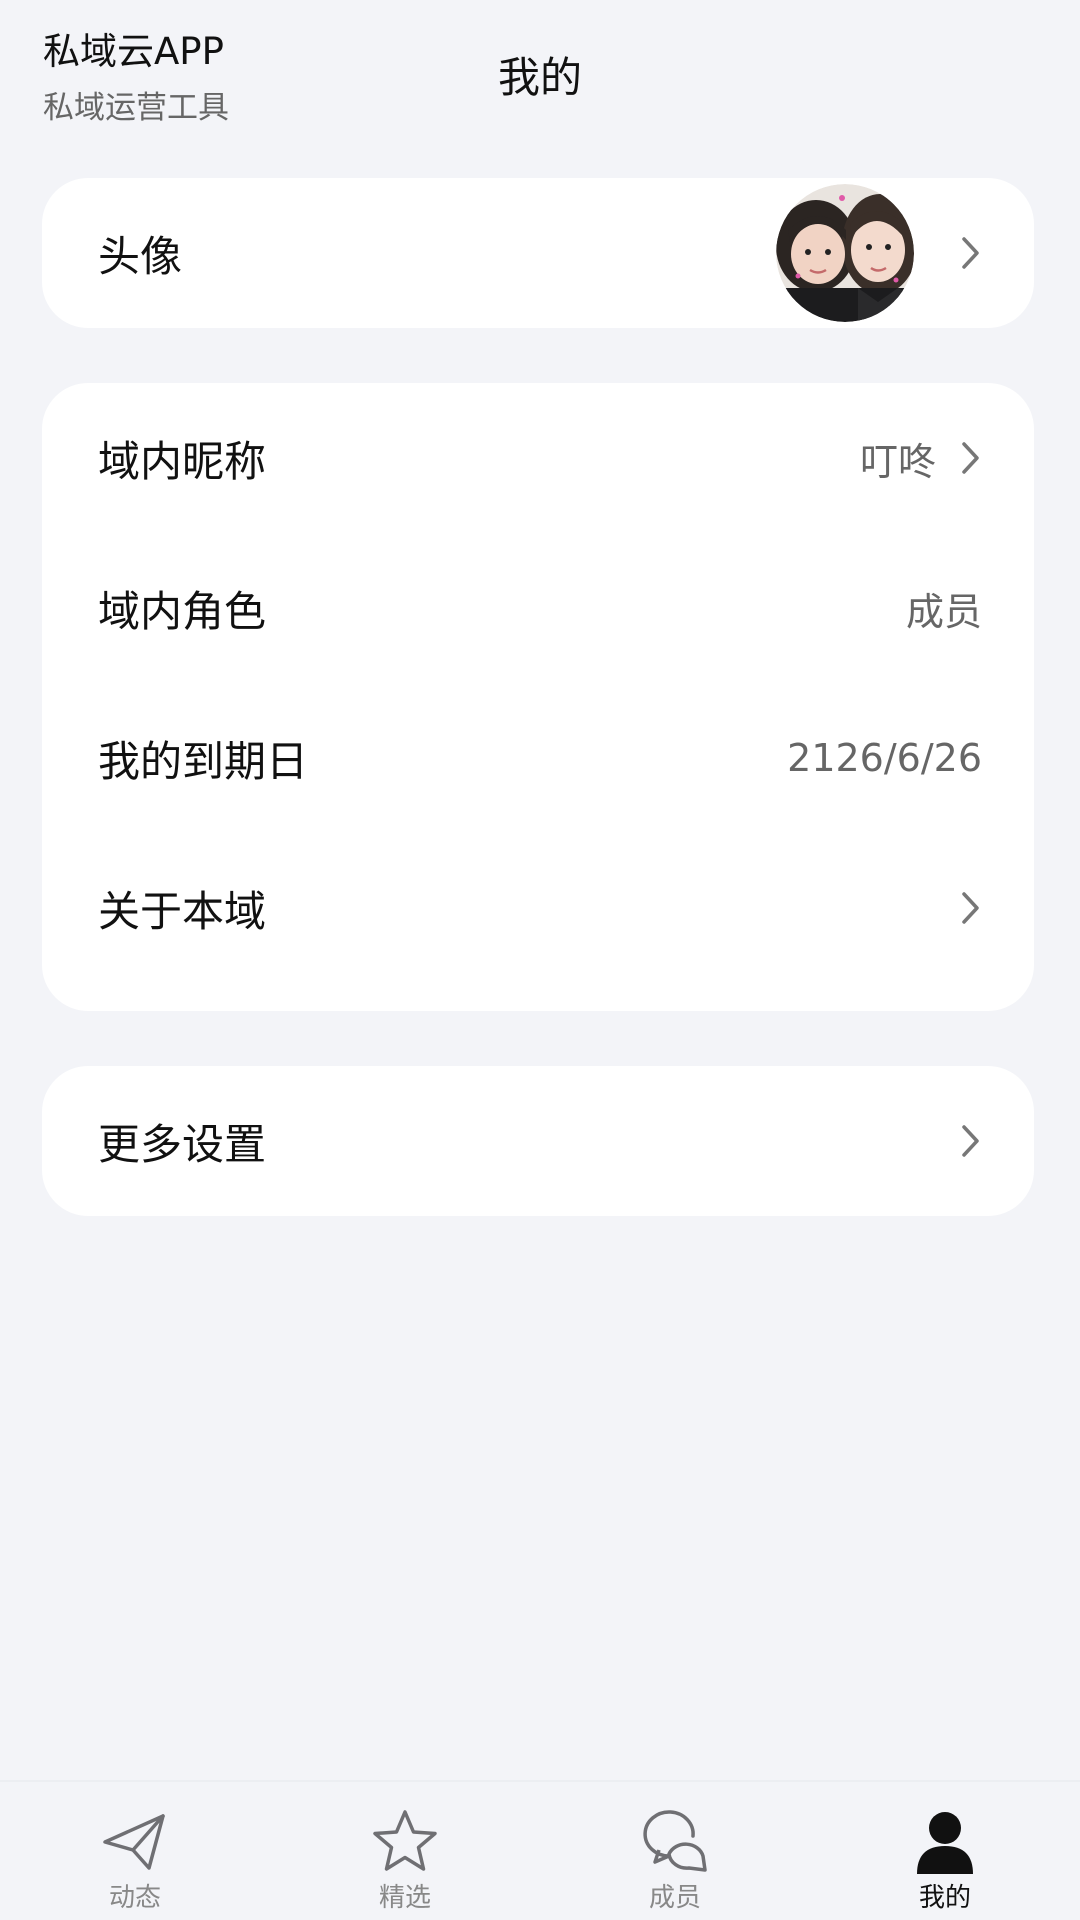 The image size is (1080, 1920). I want to click on expiry-value: 2126/6/26, so click(884, 758).